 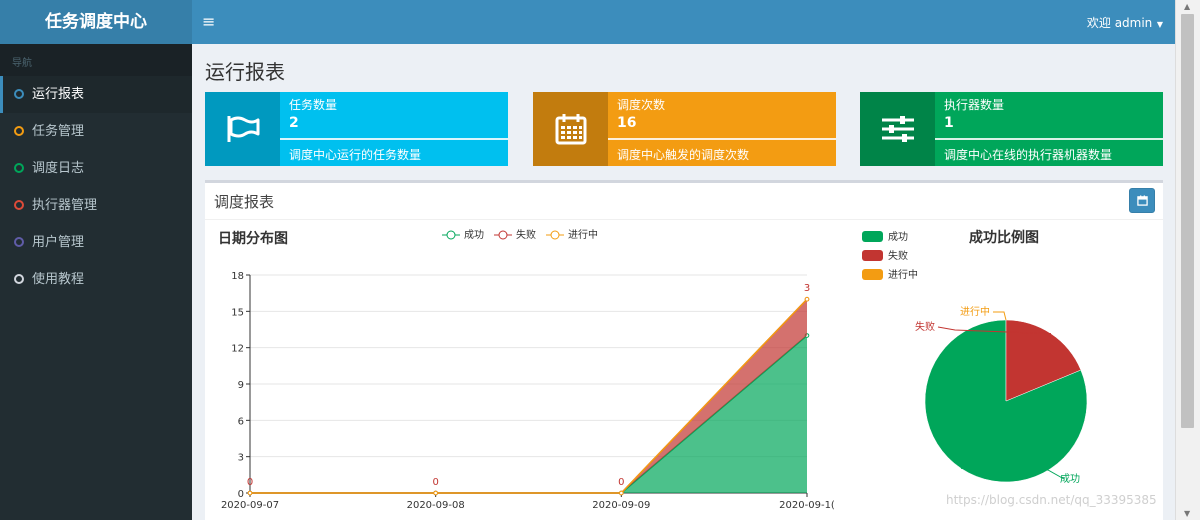 What do you see at coordinates (241, 458) in the screenshot?
I see `y-tick-label: 3` at bounding box center [241, 458].